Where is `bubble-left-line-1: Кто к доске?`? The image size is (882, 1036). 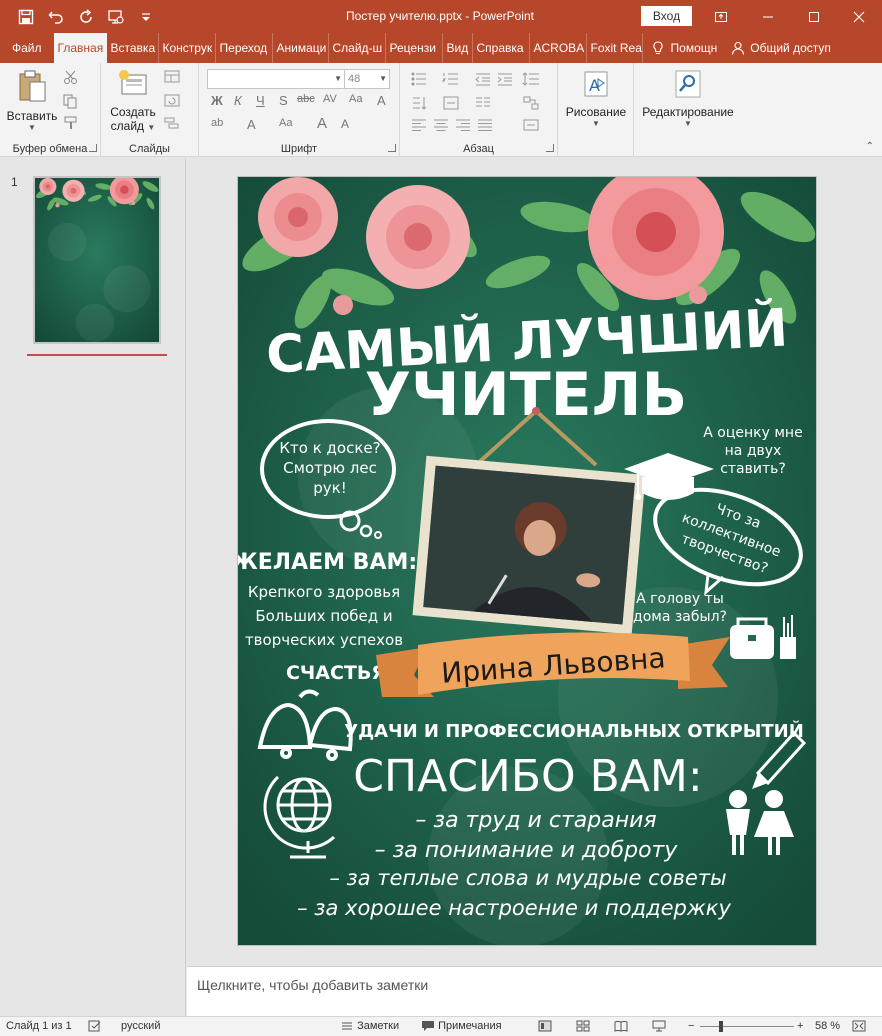 bubble-left-line-1: Кто к доске? is located at coordinates (329, 448).